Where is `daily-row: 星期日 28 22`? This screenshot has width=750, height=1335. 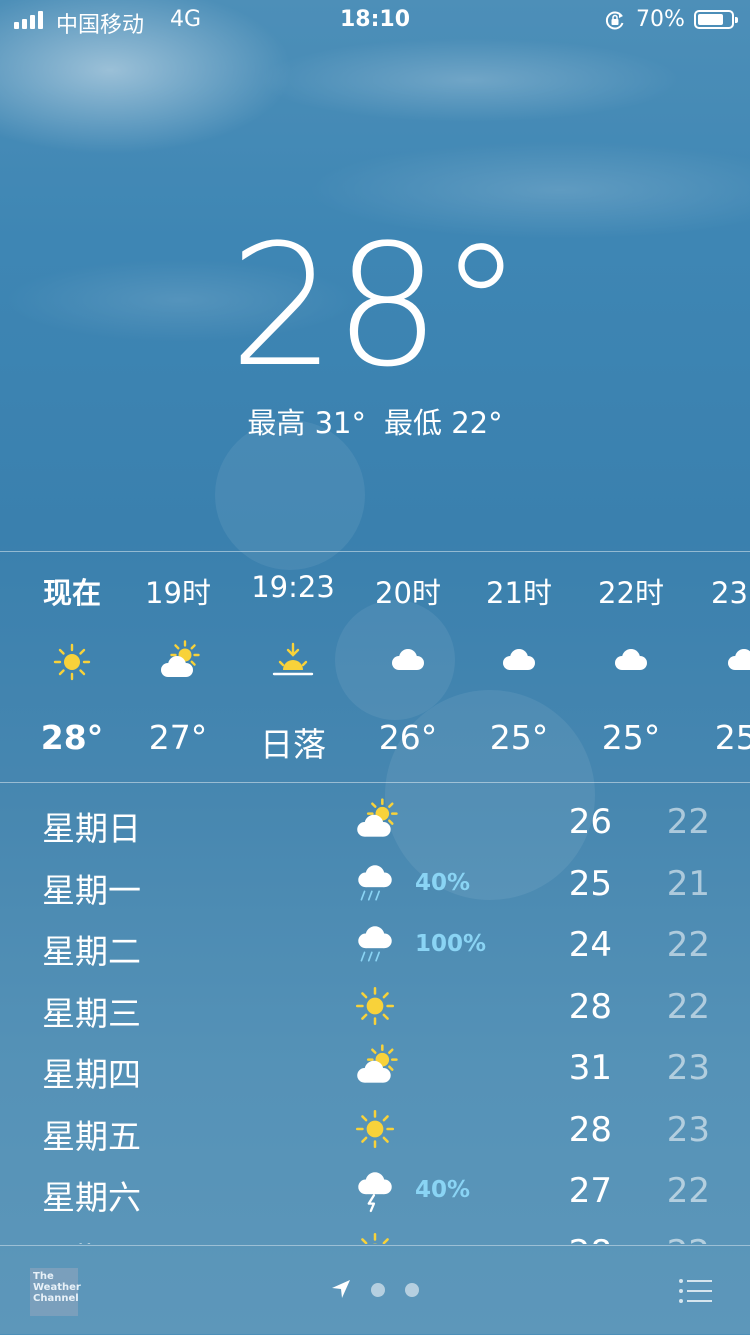 daily-row: 星期日 28 22 is located at coordinates (375, 1231).